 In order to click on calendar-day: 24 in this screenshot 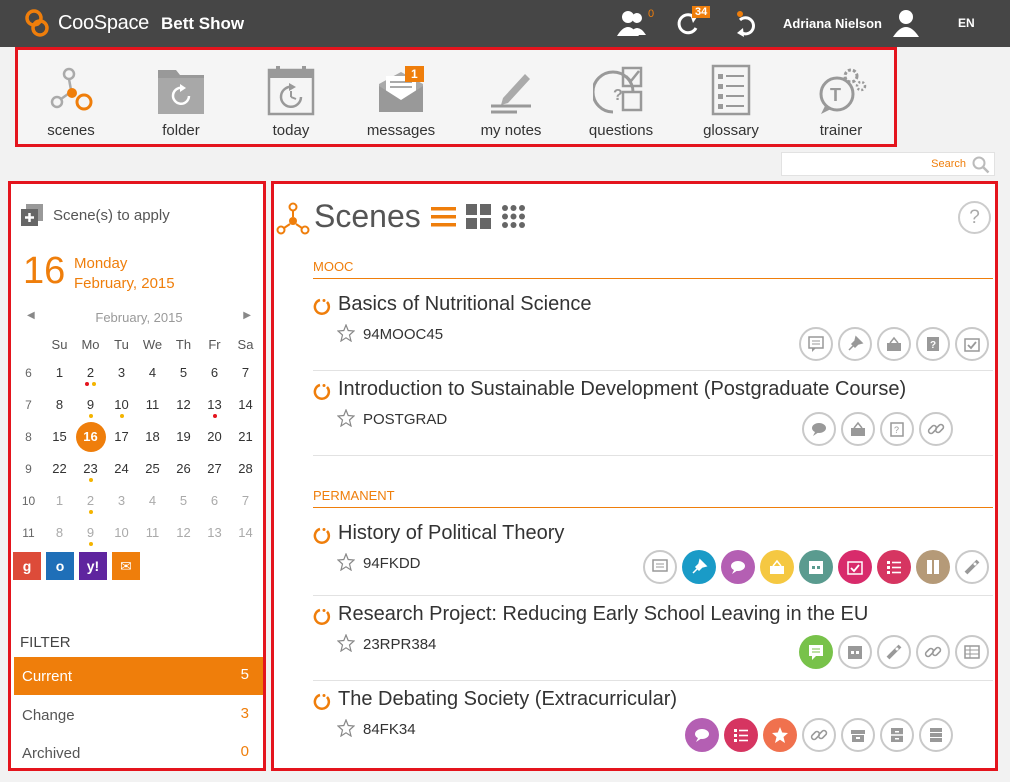, I will do `click(121, 476)`.